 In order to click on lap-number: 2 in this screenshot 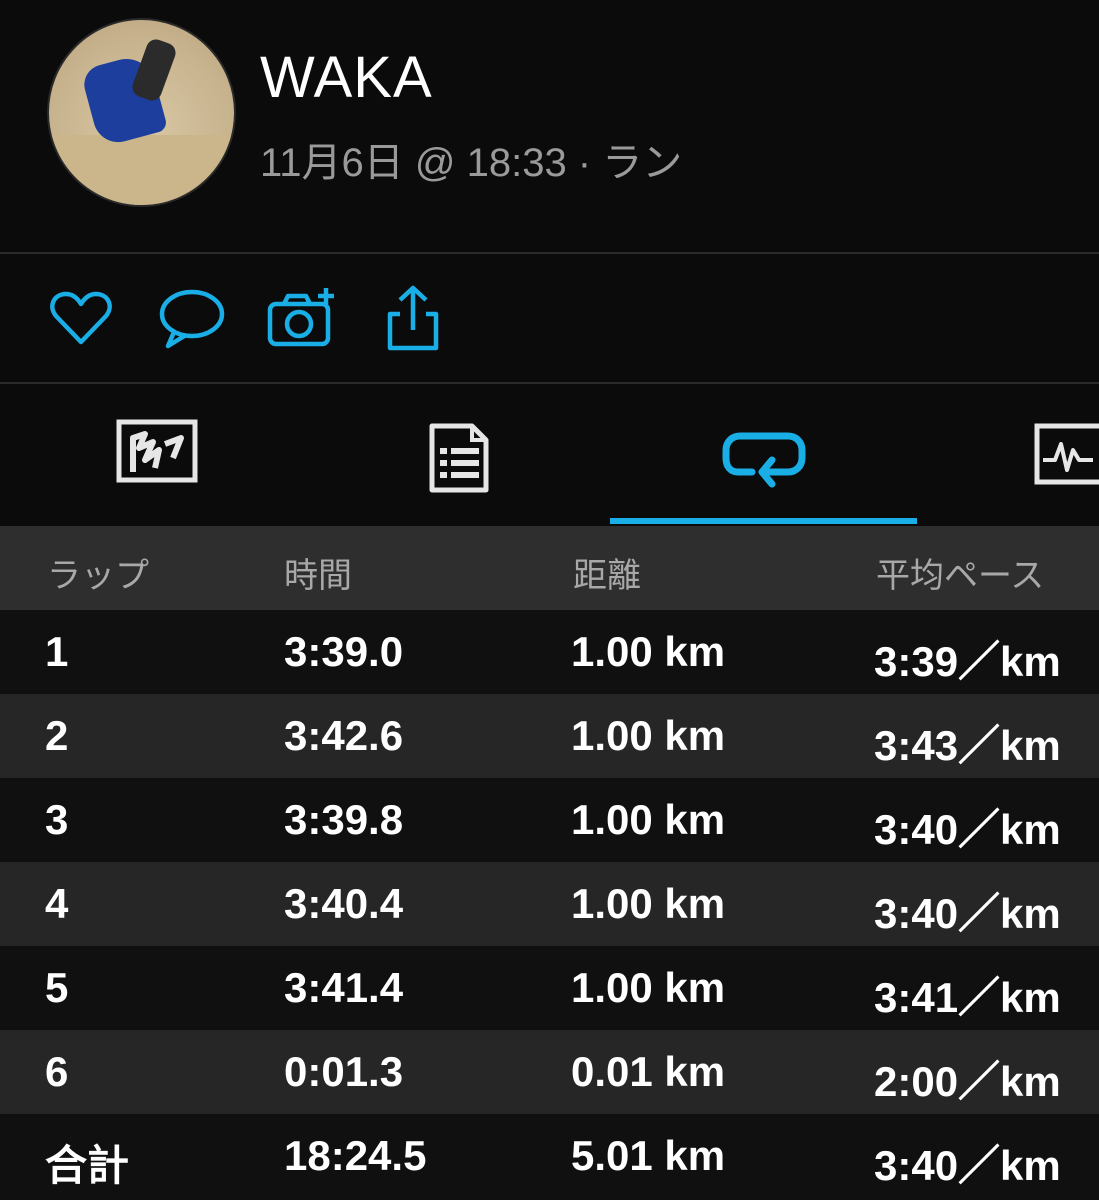, I will do `click(57, 735)`.